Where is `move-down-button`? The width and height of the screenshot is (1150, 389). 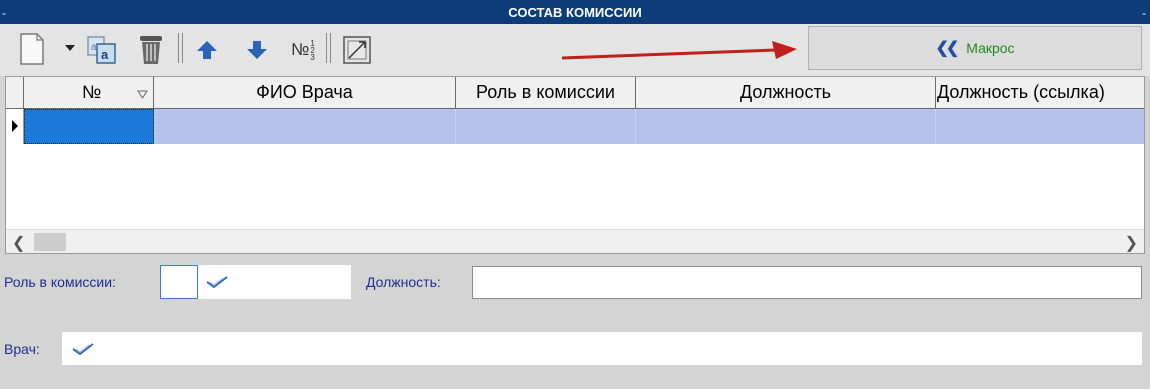 move-down-button is located at coordinates (257, 50).